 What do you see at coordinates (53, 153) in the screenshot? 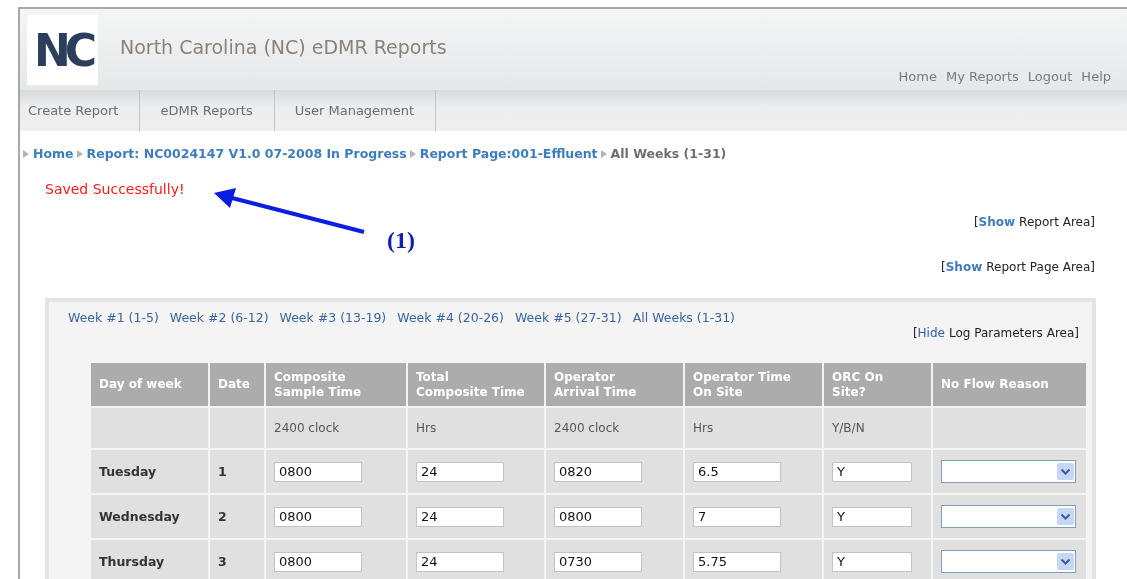
I see `breadcrumb-link: Home` at bounding box center [53, 153].